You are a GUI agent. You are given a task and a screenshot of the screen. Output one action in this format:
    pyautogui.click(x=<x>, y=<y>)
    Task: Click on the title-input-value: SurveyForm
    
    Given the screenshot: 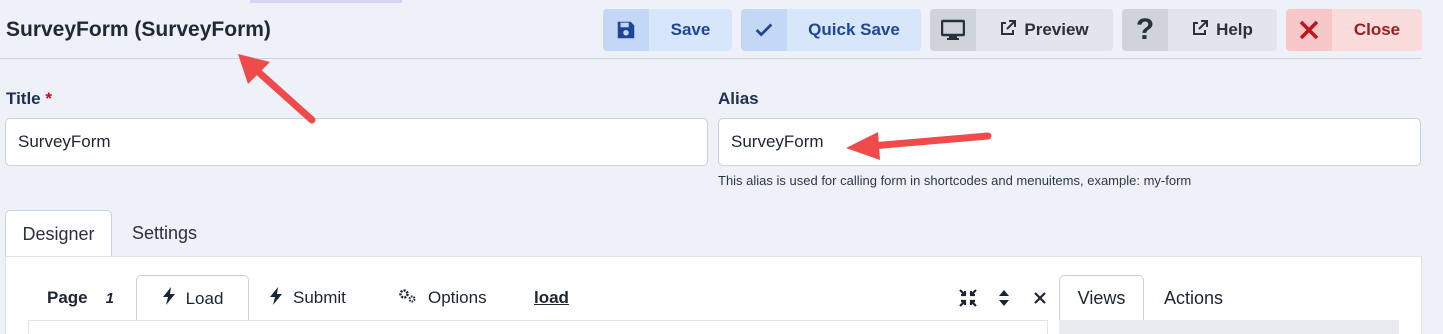 What is the action you would take?
    pyautogui.click(x=64, y=141)
    